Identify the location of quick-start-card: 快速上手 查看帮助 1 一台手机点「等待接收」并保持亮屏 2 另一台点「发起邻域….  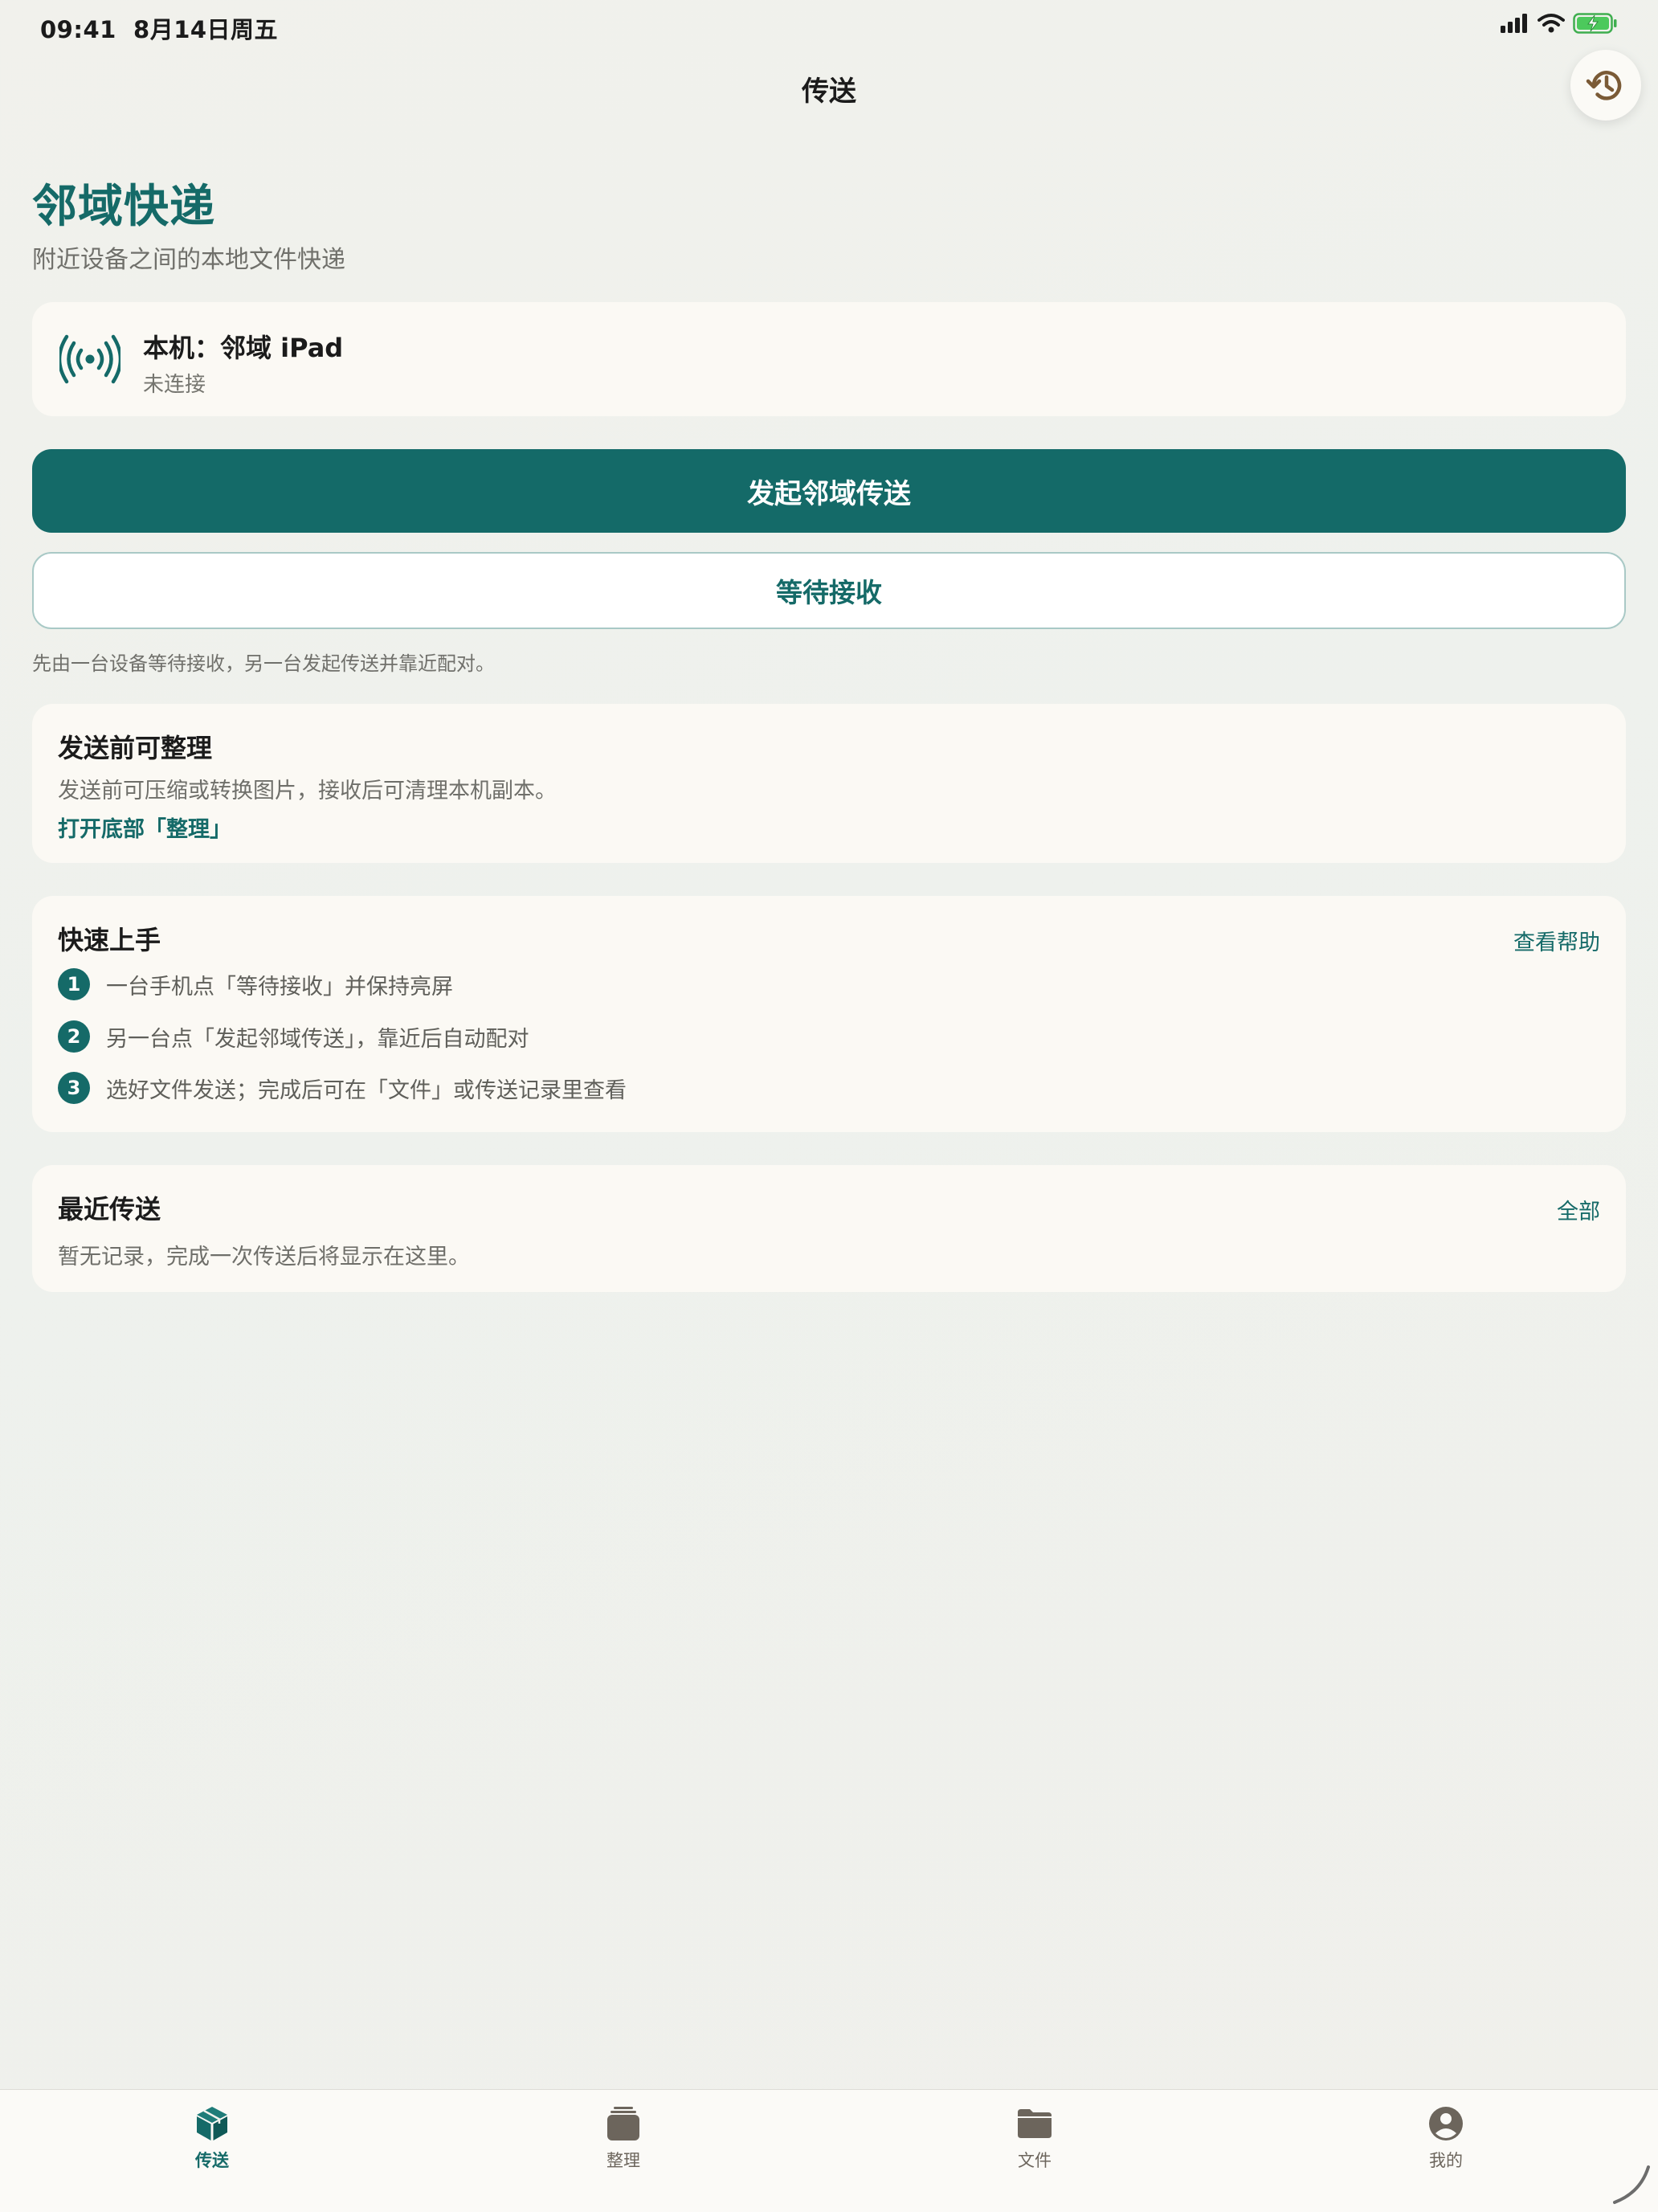
(829, 1014).